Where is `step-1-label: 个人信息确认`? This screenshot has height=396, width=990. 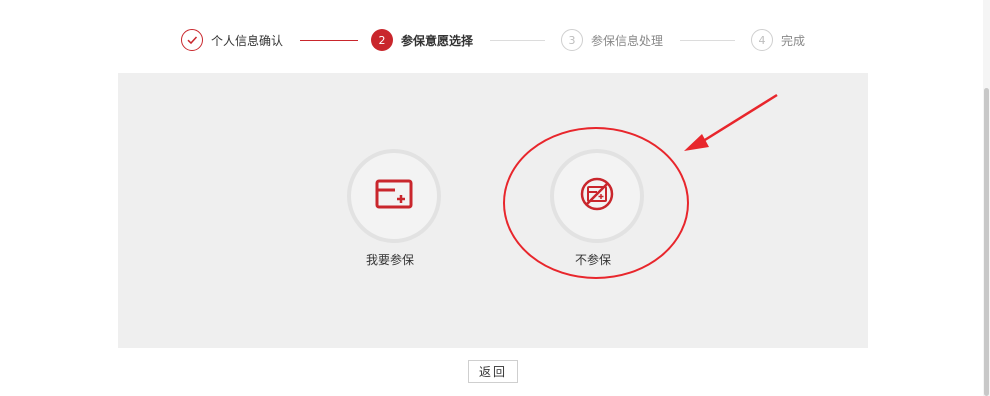 step-1-label: 个人信息确认 is located at coordinates (247, 40).